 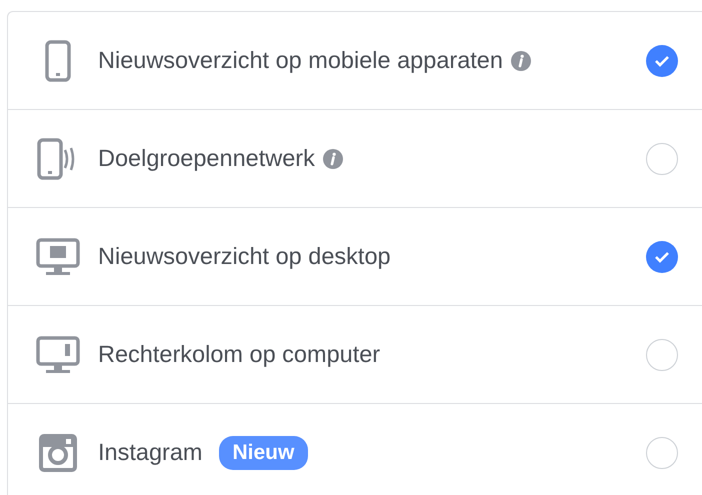 What do you see at coordinates (58, 61) in the screenshot?
I see `phone-icon` at bounding box center [58, 61].